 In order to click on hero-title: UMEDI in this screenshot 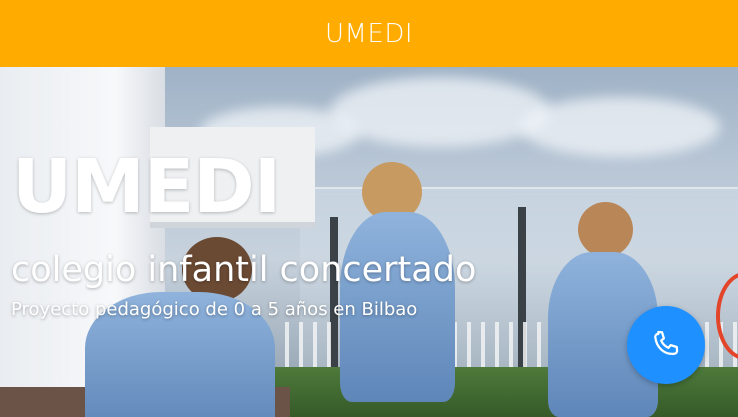, I will do `click(146, 187)`.